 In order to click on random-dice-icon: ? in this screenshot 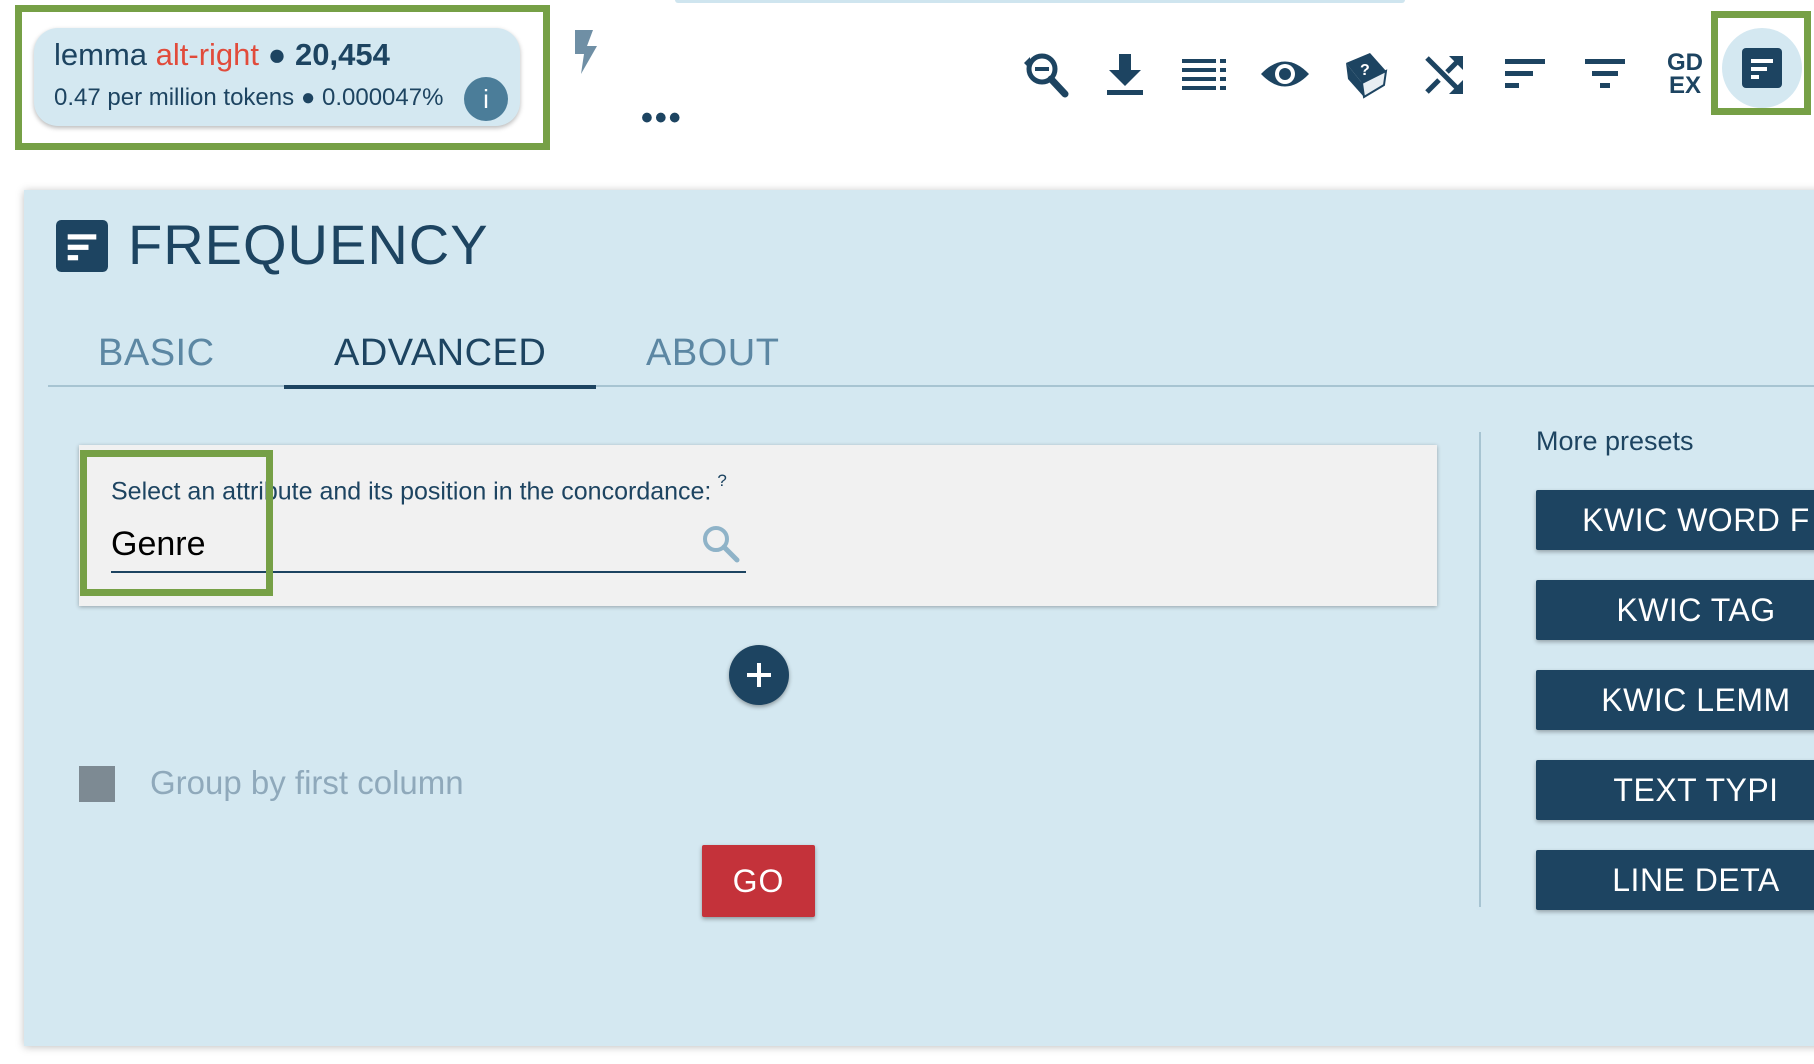, I will do `click(1365, 74)`.